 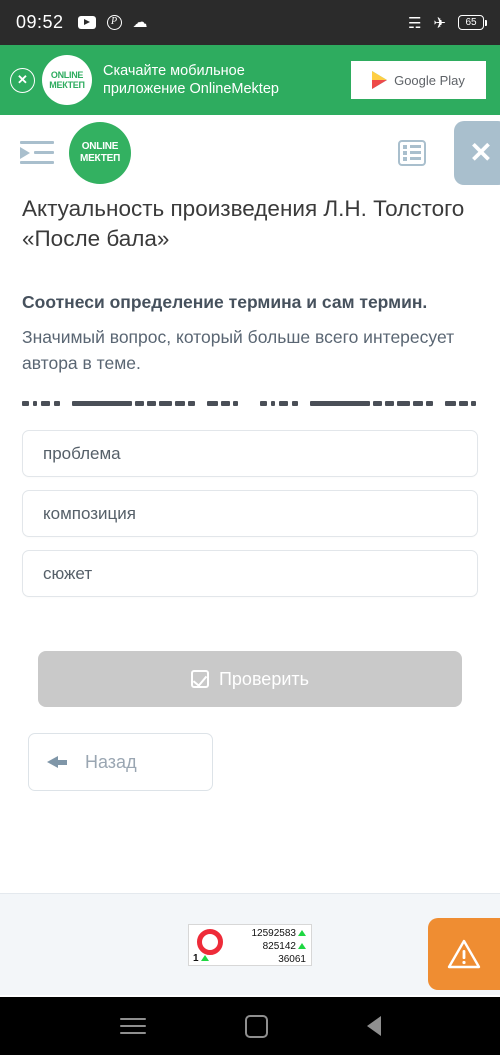 I want to click on check-button-label: Проверить, so click(x=264, y=678).